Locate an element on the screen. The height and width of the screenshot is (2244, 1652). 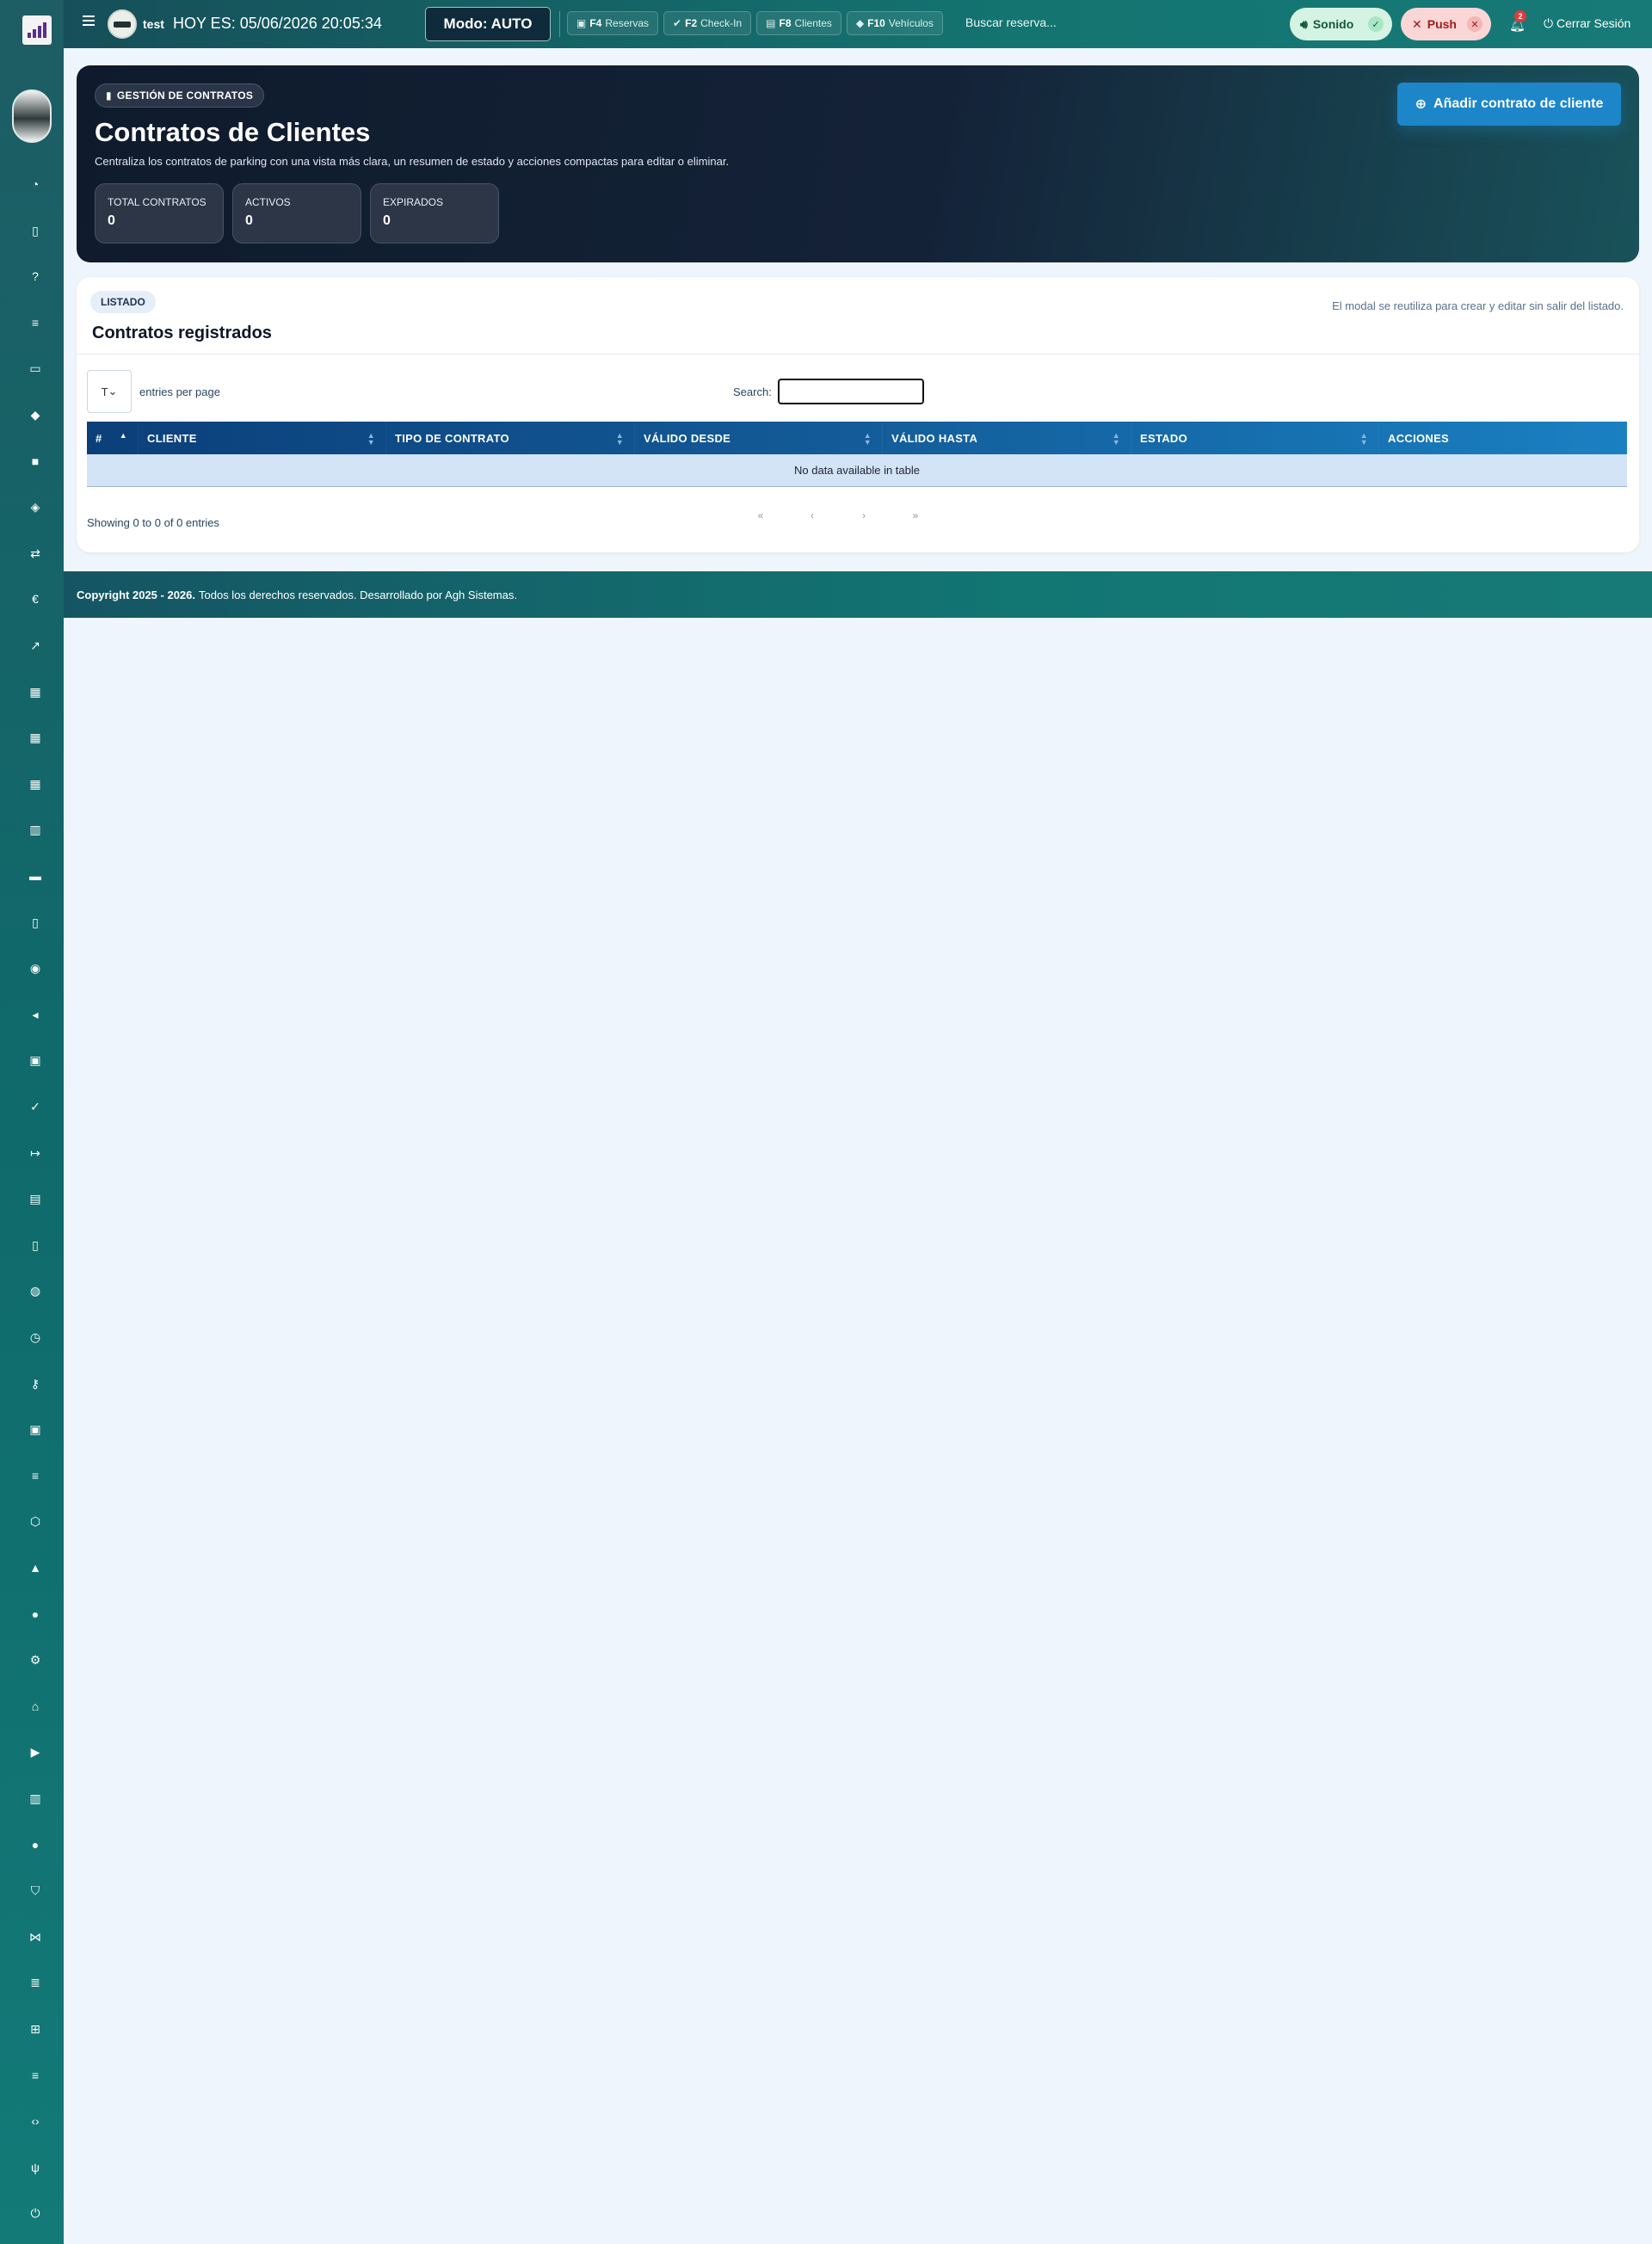
file-icon: ▯ is located at coordinates (35, 230).